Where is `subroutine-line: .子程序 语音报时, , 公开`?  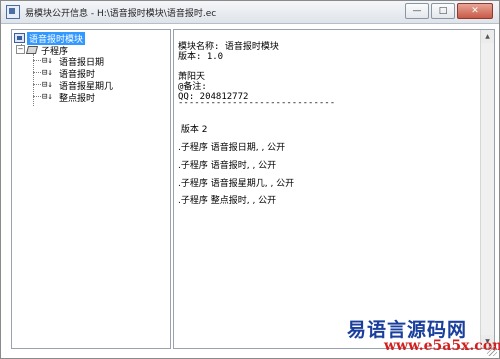
subroutine-line: .子程序 语音报时, , 公开 is located at coordinates (227, 166).